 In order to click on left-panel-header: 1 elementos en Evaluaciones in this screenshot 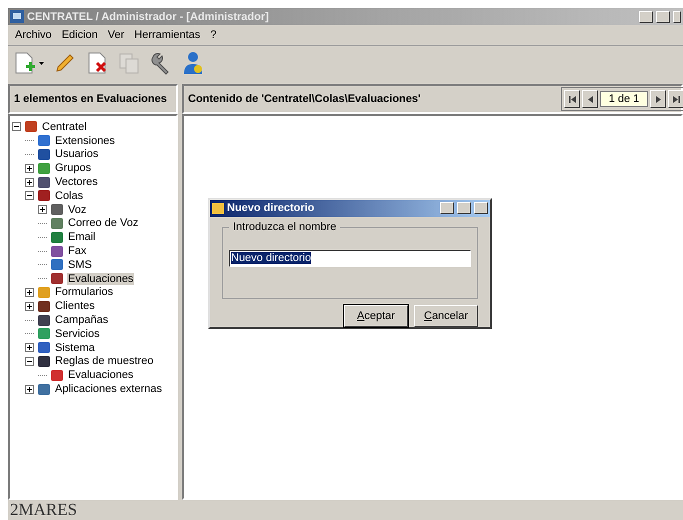, I will do `click(93, 99)`.